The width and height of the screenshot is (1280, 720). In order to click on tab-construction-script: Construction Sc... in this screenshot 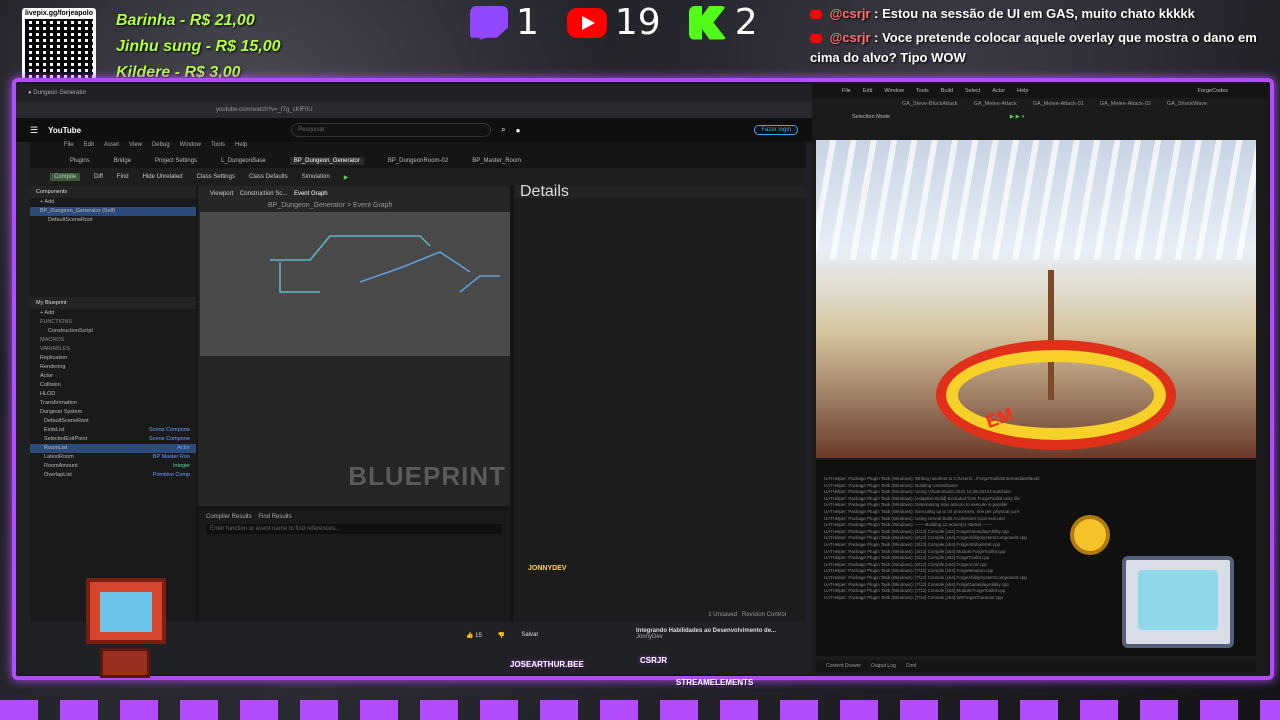, I will do `click(263, 194)`.